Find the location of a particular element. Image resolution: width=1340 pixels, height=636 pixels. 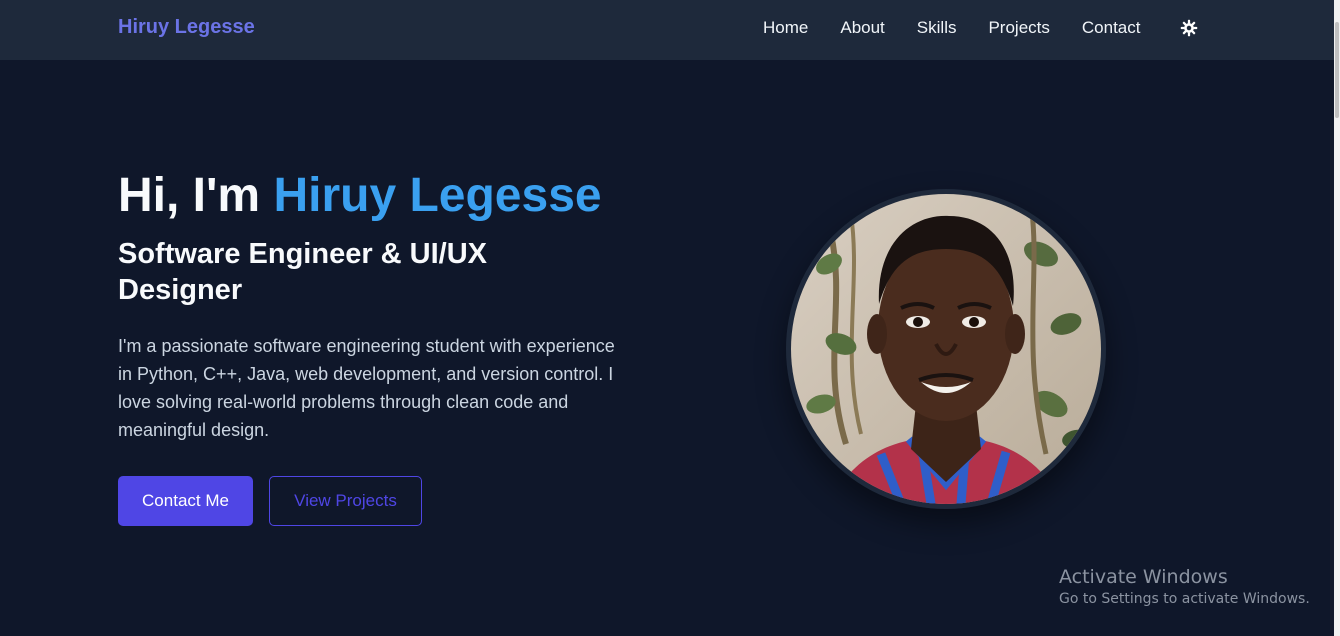

brand-logo: Hiruy Legesse is located at coordinates (186, 27).